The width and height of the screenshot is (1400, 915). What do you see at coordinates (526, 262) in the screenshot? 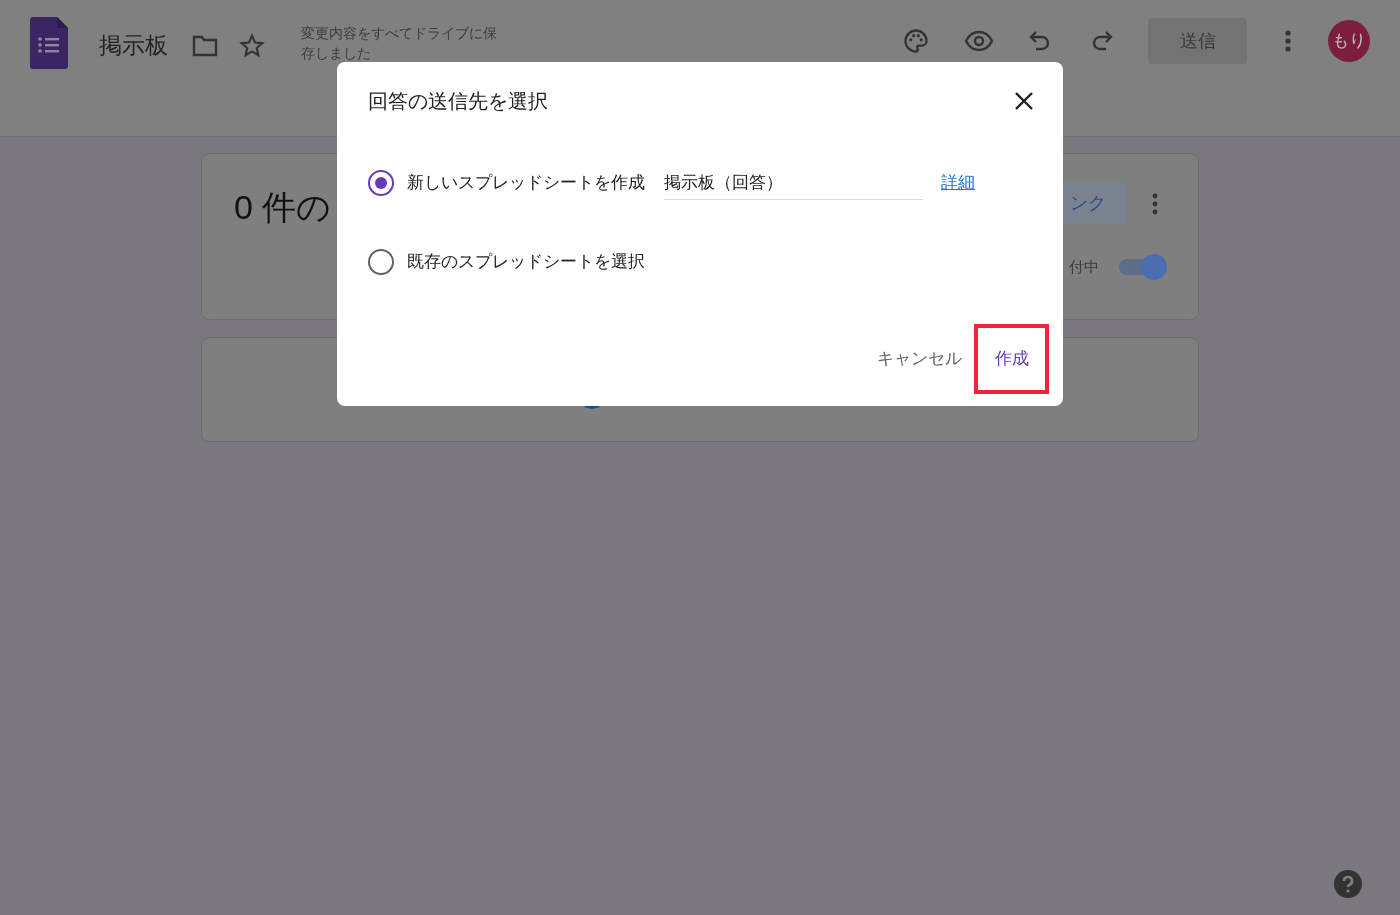
I see `option-label: 既存のスプレッドシートを選択` at bounding box center [526, 262].